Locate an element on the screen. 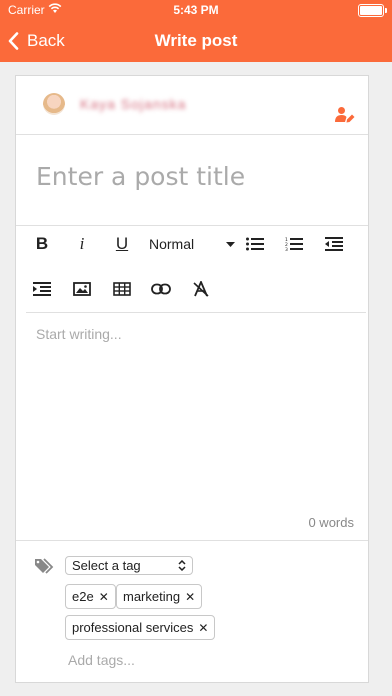 The width and height of the screenshot is (392, 696). tag-select: Select a tag is located at coordinates (129, 565).